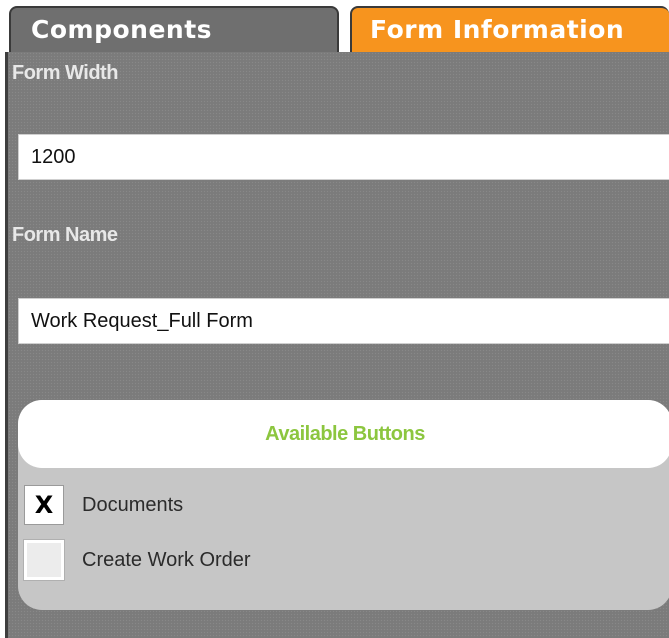  What do you see at coordinates (44, 505) in the screenshot?
I see `documents-checkbox: X` at bounding box center [44, 505].